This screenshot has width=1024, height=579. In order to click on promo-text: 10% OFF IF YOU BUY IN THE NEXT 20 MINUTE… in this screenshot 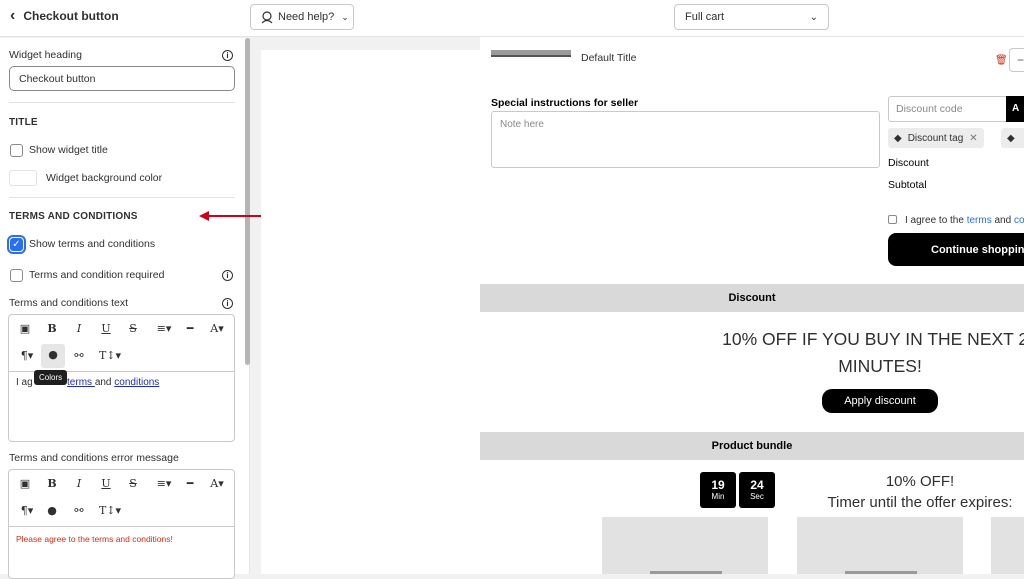, I will do `click(862, 353)`.